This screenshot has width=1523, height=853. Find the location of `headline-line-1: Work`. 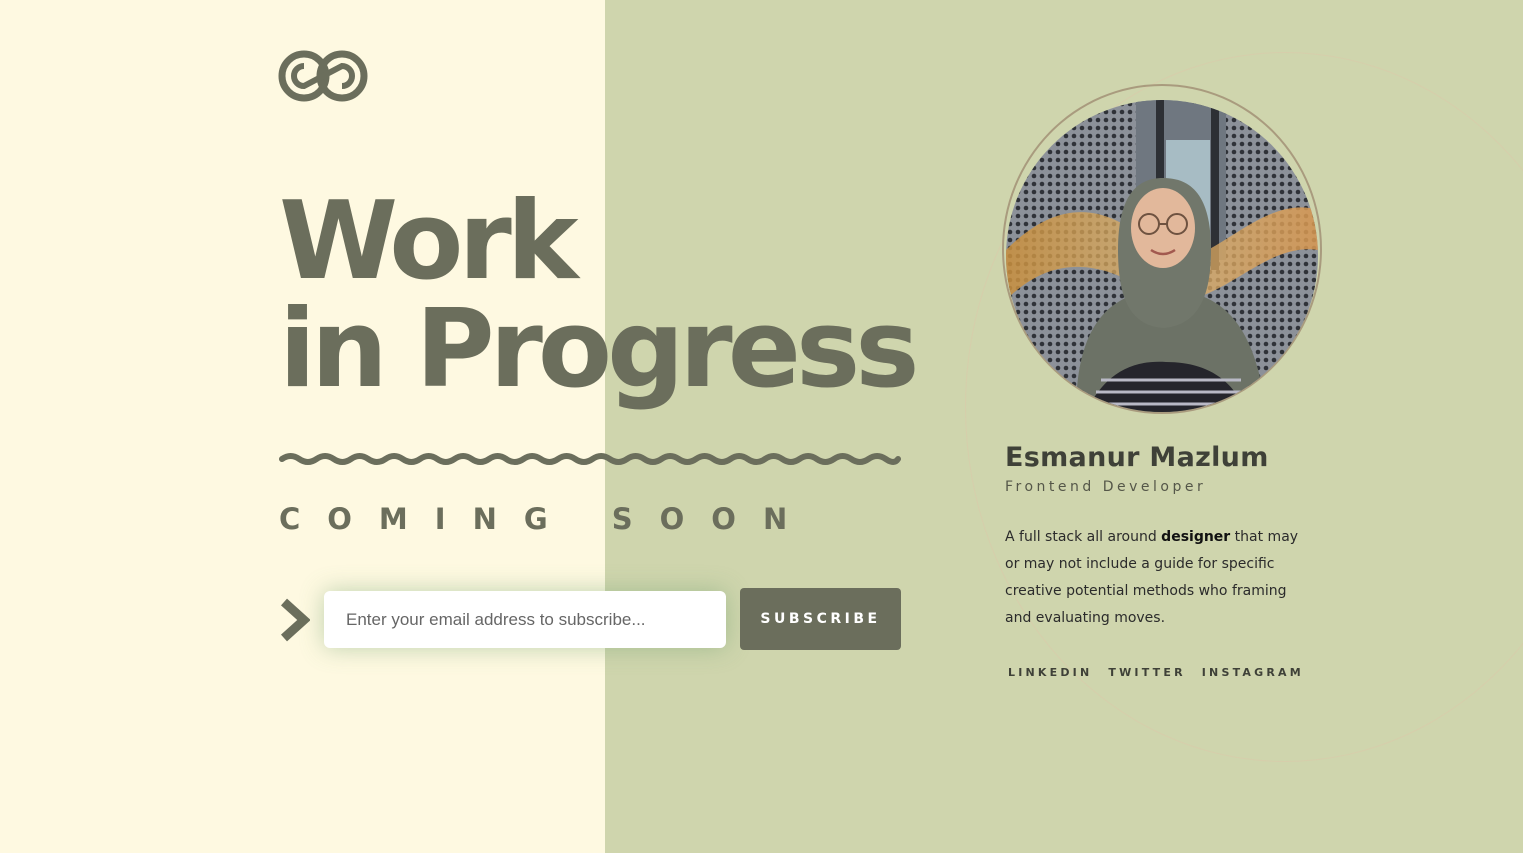

headline-line-1: Work is located at coordinates (429, 241).